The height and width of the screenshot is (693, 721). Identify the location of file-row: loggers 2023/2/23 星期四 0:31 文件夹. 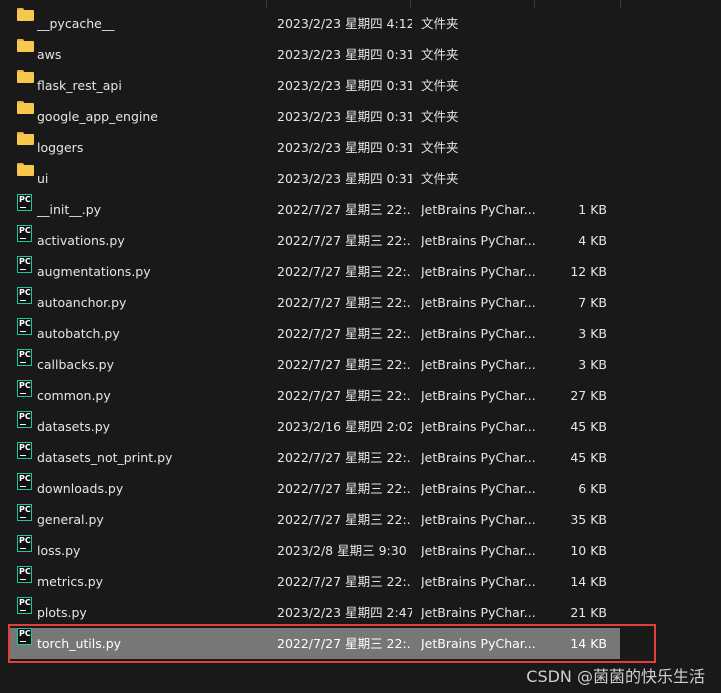
(315, 147).